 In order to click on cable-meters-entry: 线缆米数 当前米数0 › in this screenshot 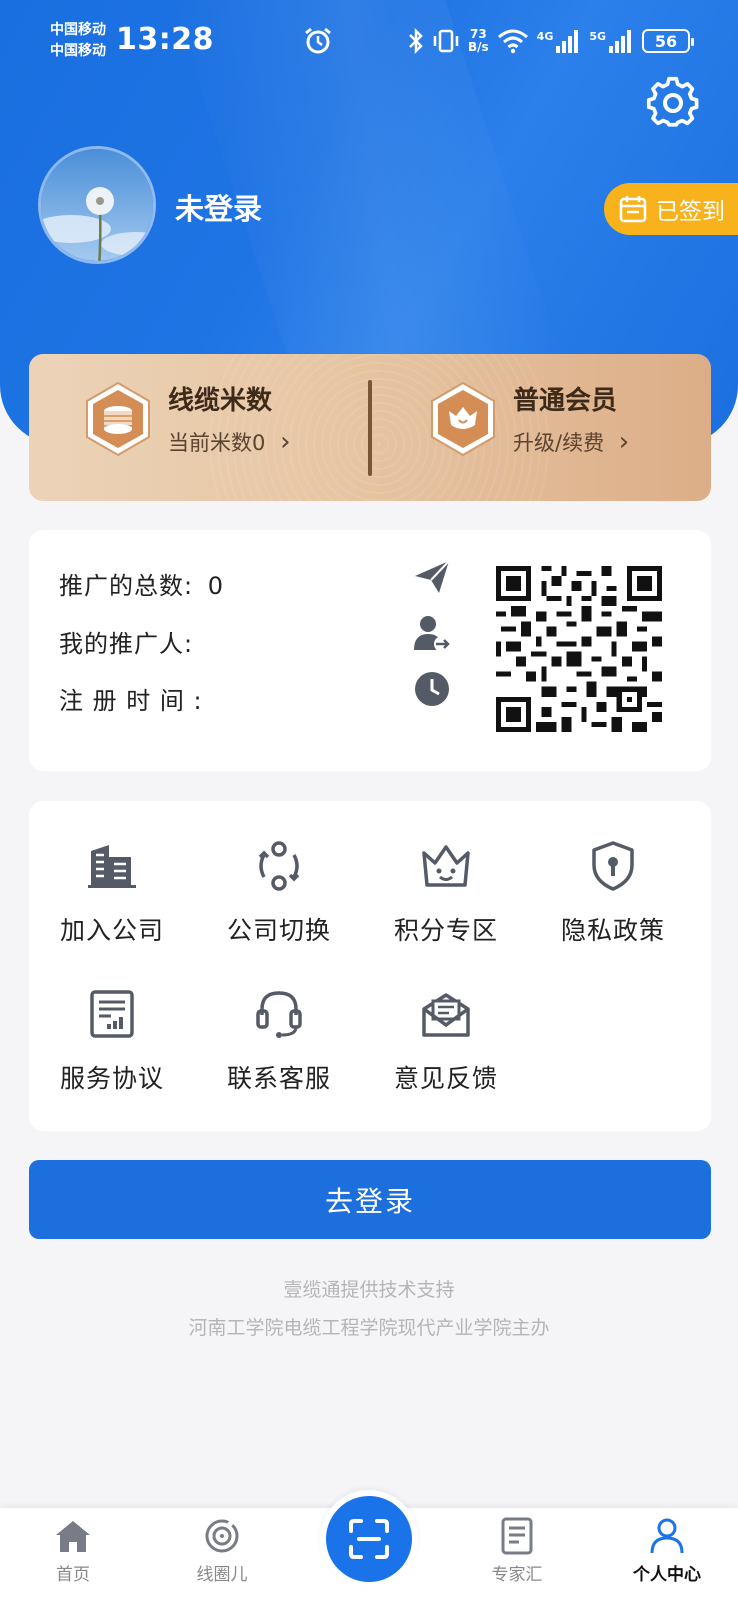, I will do `click(187, 418)`.